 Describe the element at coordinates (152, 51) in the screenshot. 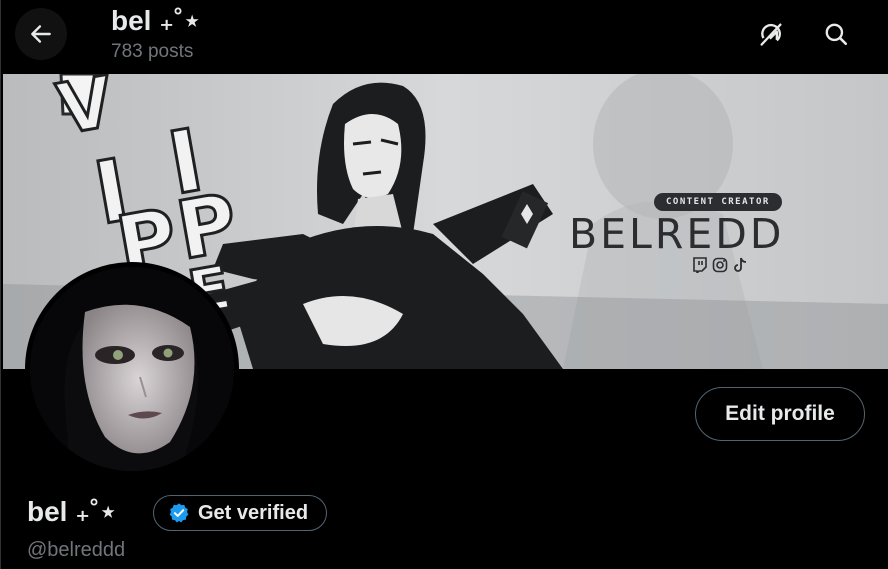

I see `posts-count: 783 posts` at that location.